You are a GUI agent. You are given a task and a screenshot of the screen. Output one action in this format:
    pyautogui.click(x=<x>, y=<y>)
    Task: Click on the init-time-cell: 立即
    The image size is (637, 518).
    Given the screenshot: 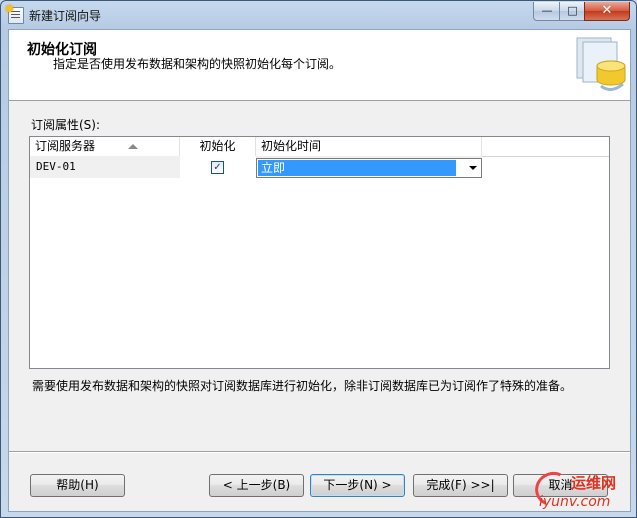 What is the action you would take?
    pyautogui.click(x=369, y=167)
    